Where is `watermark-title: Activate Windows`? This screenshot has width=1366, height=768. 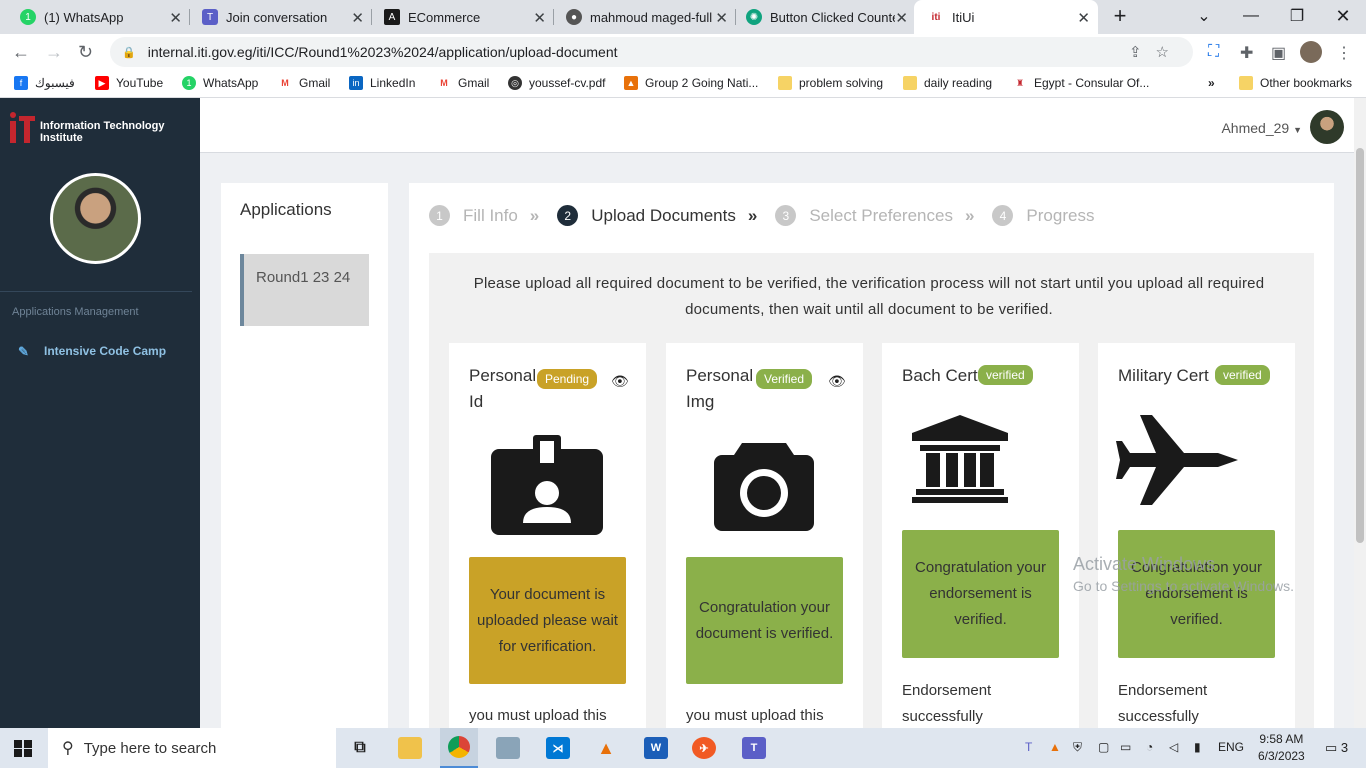 watermark-title: Activate Windows is located at coordinates (1144, 564).